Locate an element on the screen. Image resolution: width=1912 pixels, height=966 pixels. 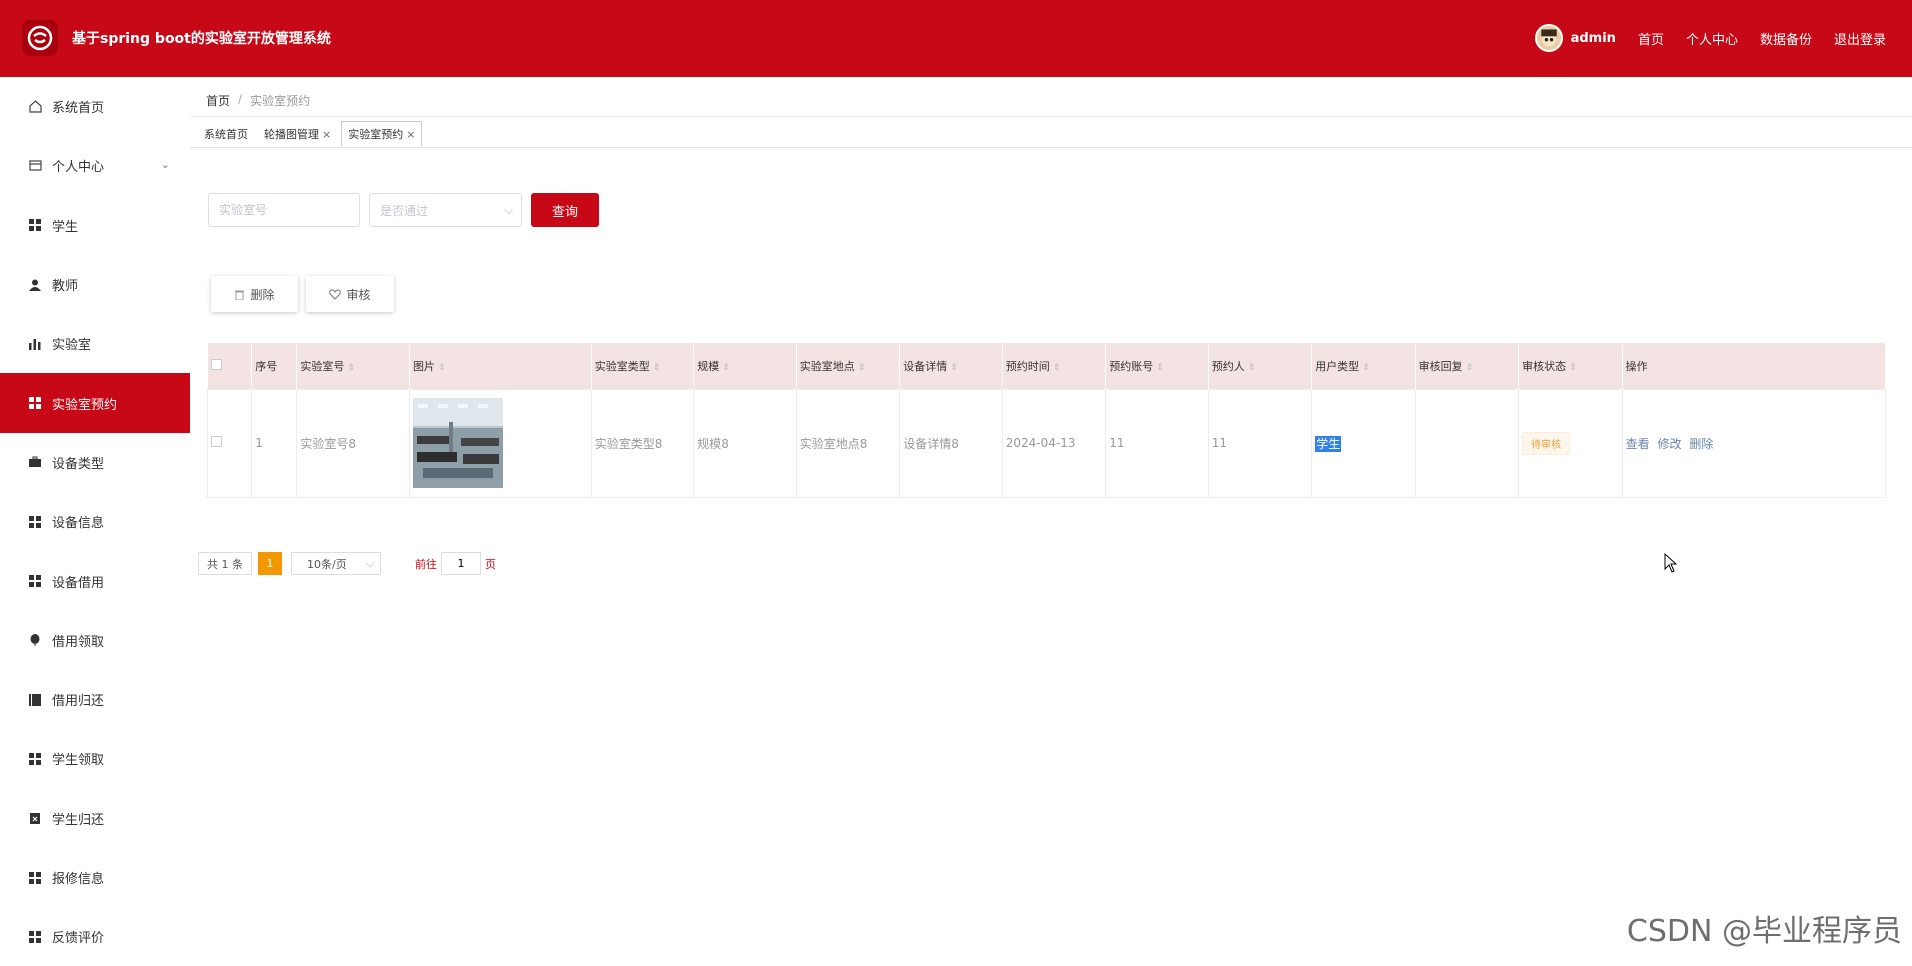
sidebar-item-borrow-collect: 借用领取 is located at coordinates (95, 640).